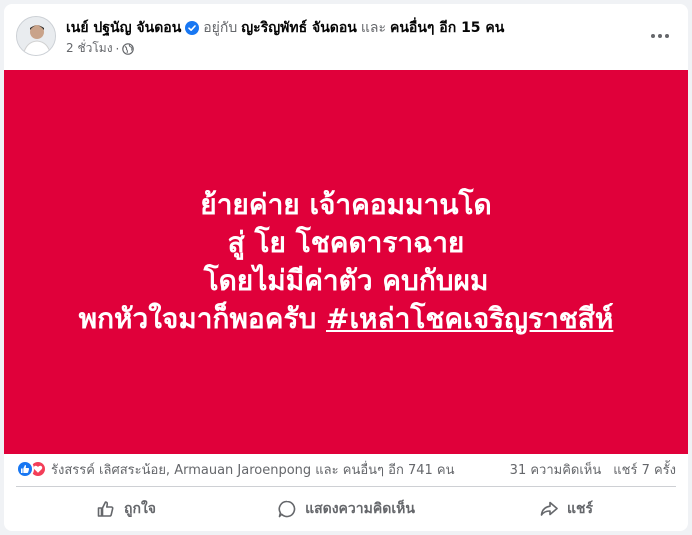 Image resolution: width=692 pixels, height=535 pixels. Describe the element at coordinates (25, 469) in the screenshot. I see `like-icon` at that location.